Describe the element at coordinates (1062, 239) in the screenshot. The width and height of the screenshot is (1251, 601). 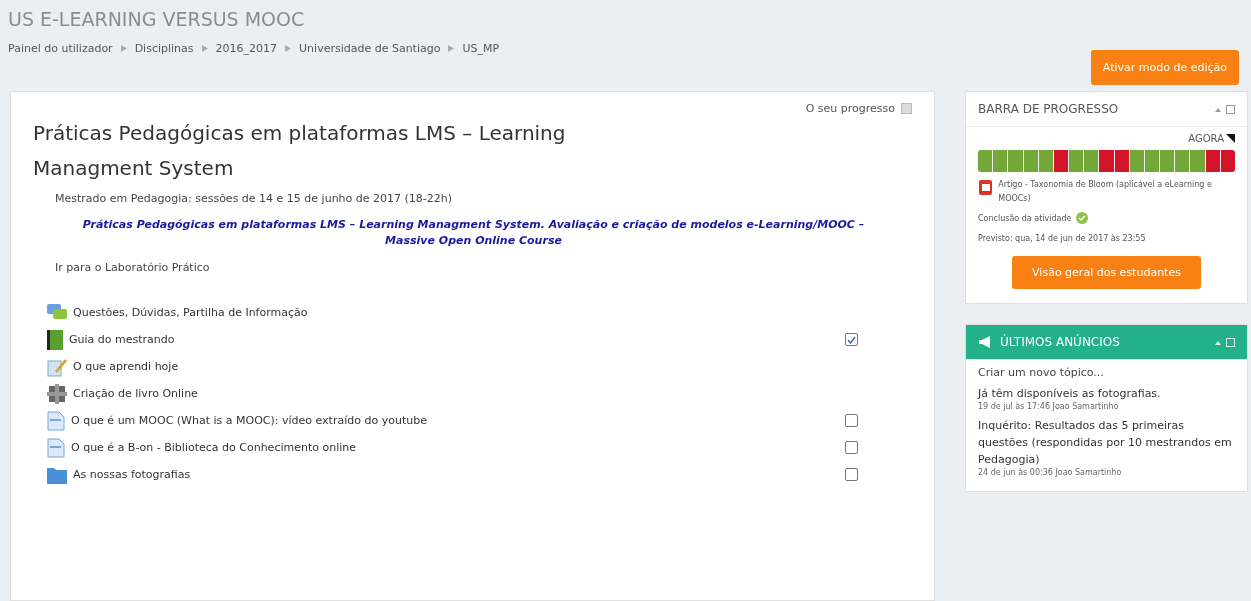
I see `expected-date: Previsto: qua, 14 de jun de 2017 às 23:55` at that location.